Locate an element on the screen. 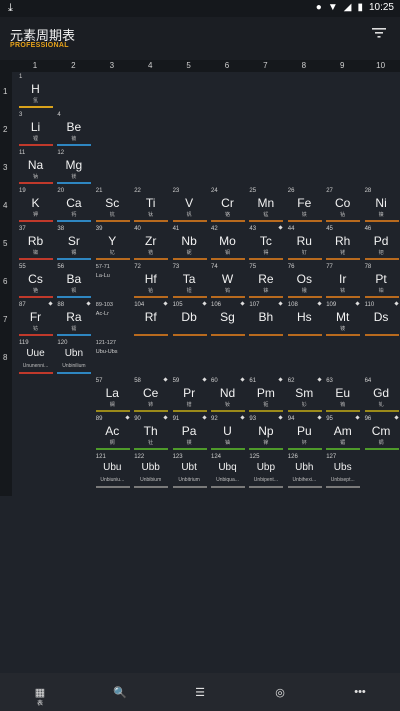  nav-table: ▦ 表 is located at coordinates (40, 692).